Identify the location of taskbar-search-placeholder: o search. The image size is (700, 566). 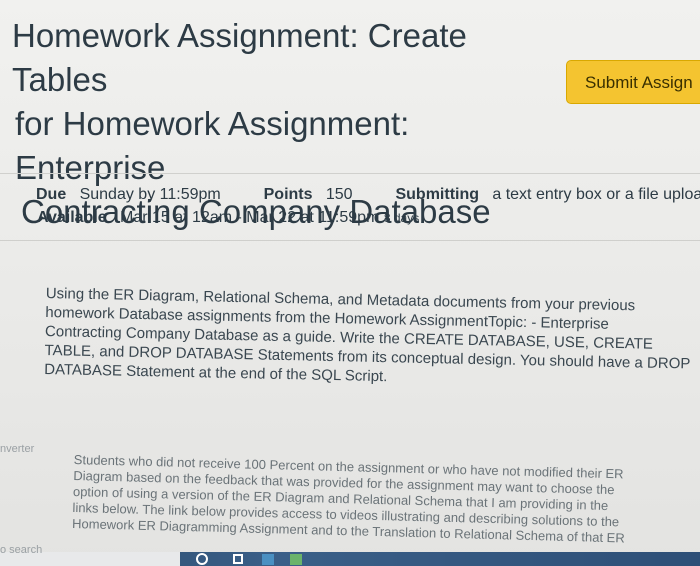
(21, 550).